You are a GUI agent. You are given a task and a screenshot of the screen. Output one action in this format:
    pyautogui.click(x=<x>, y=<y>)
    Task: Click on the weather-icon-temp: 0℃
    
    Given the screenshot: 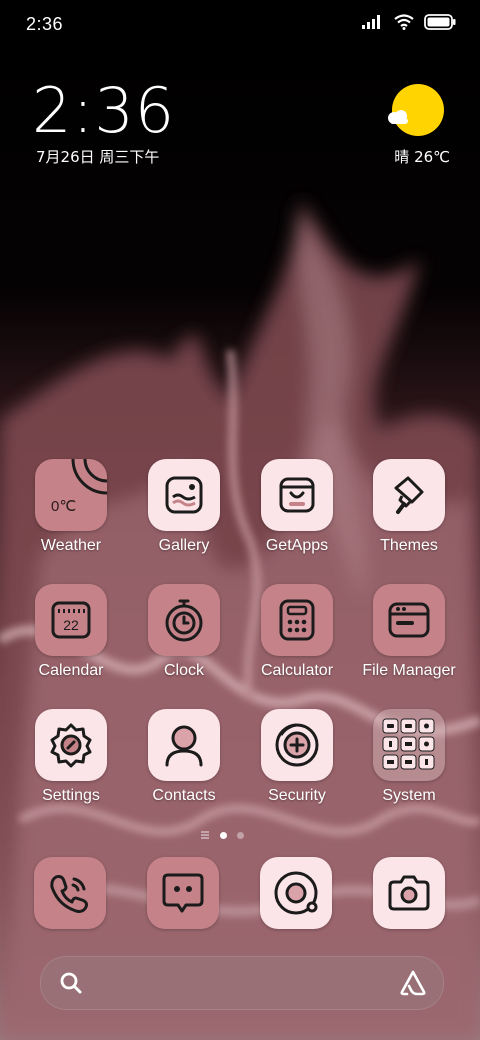 What is the action you would take?
    pyautogui.click(x=64, y=506)
    